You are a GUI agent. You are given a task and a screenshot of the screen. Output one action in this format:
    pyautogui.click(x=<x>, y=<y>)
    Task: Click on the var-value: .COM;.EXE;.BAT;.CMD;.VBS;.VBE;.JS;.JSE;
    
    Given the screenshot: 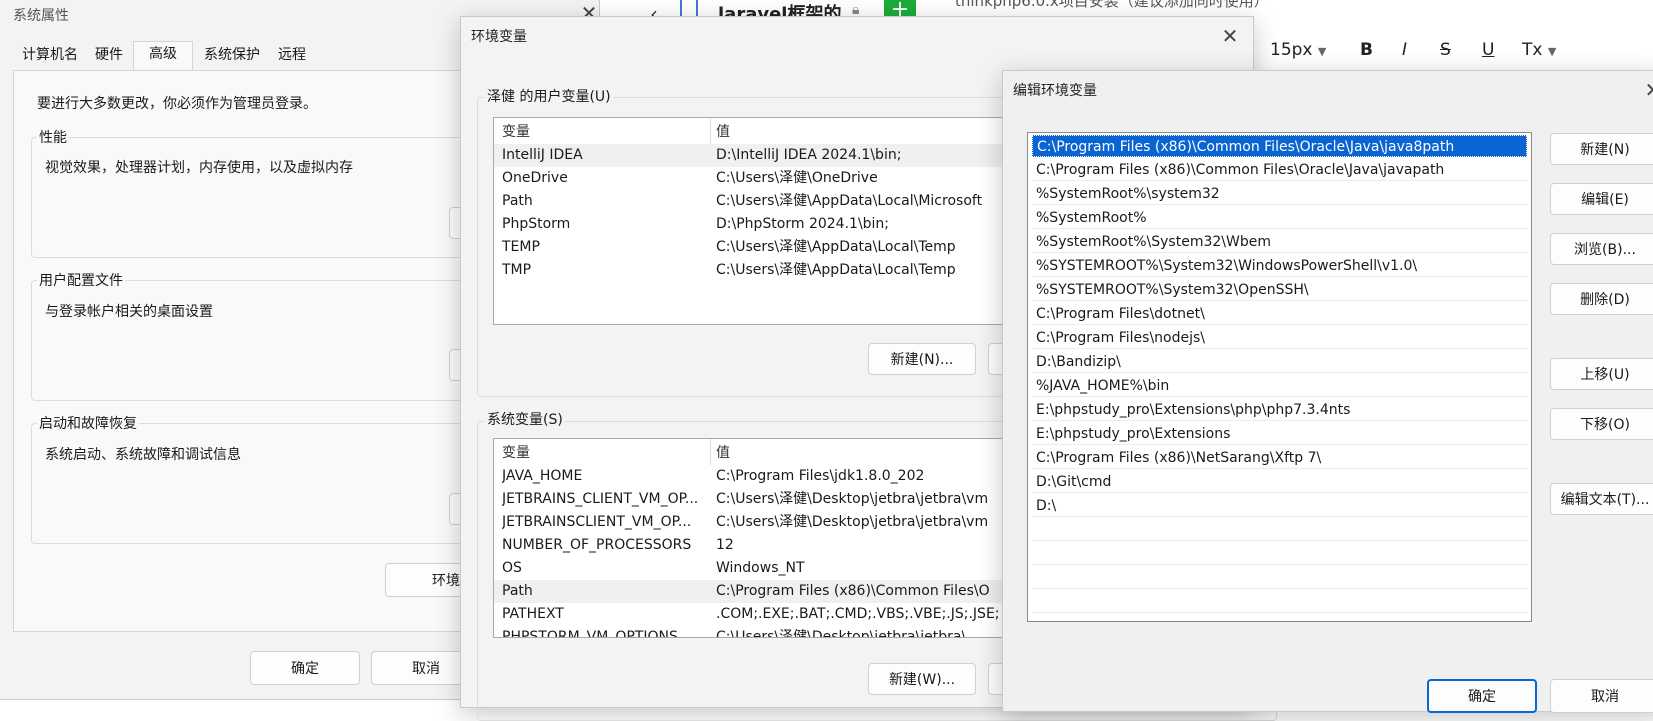 What is the action you would take?
    pyautogui.click(x=858, y=614)
    